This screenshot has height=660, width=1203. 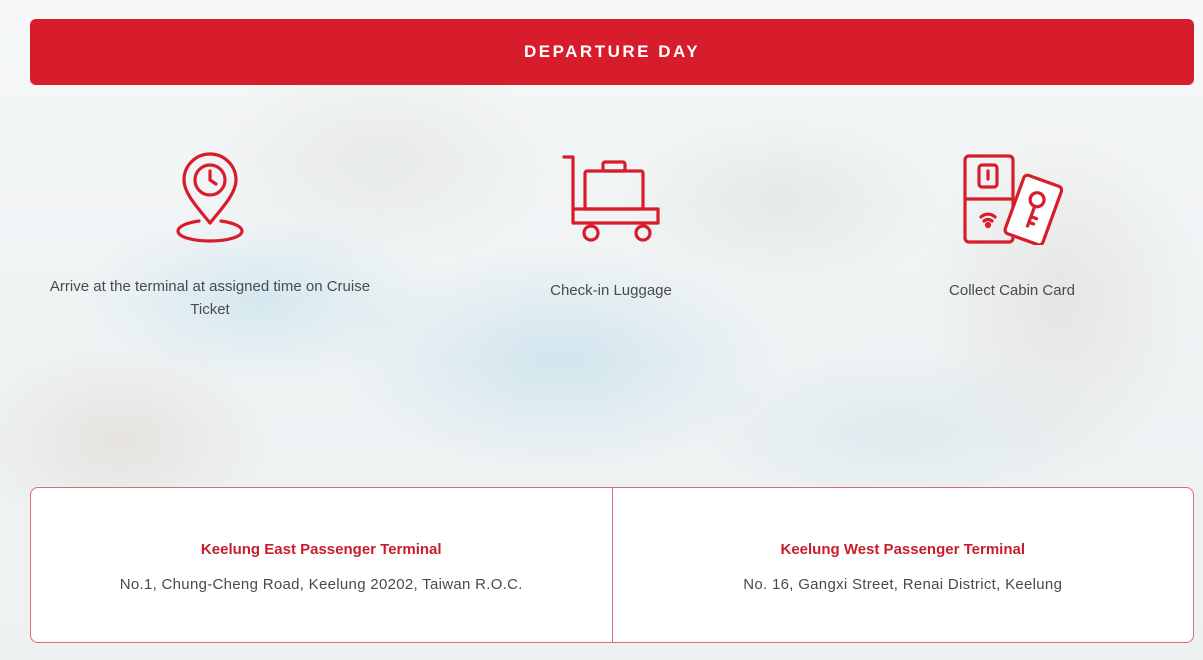 I want to click on step-label: Check-in Luggage, so click(x=611, y=290).